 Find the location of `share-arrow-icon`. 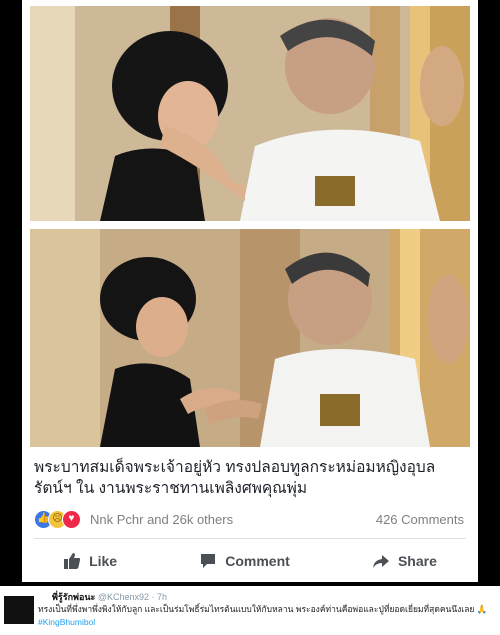

share-arrow-icon is located at coordinates (380, 561).